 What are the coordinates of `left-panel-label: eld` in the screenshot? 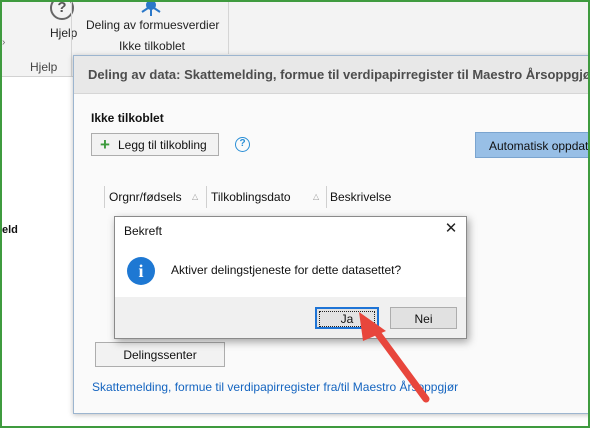 It's located at (10, 230).